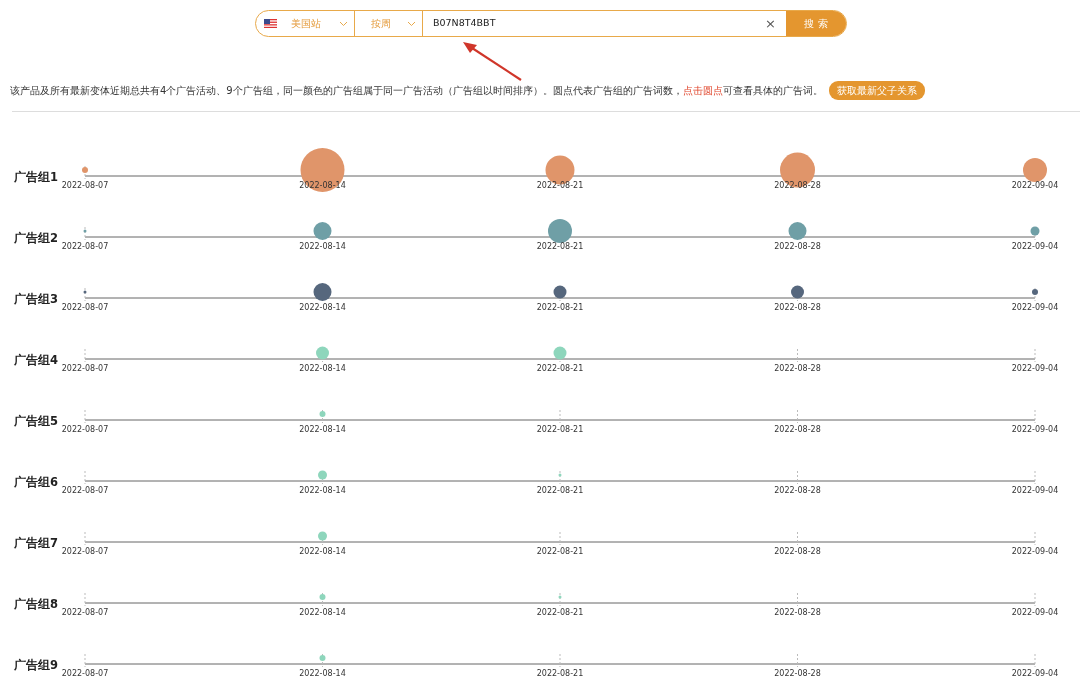 The width and height of the screenshot is (1080, 700). I want to click on link: 点击圆点, so click(702, 90).